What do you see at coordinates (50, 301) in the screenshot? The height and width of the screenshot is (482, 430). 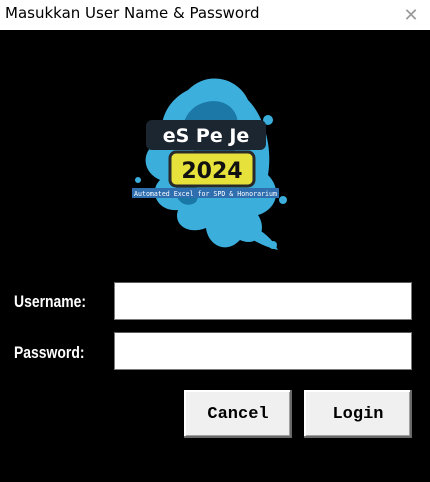 I see `username-label: Username:` at bounding box center [50, 301].